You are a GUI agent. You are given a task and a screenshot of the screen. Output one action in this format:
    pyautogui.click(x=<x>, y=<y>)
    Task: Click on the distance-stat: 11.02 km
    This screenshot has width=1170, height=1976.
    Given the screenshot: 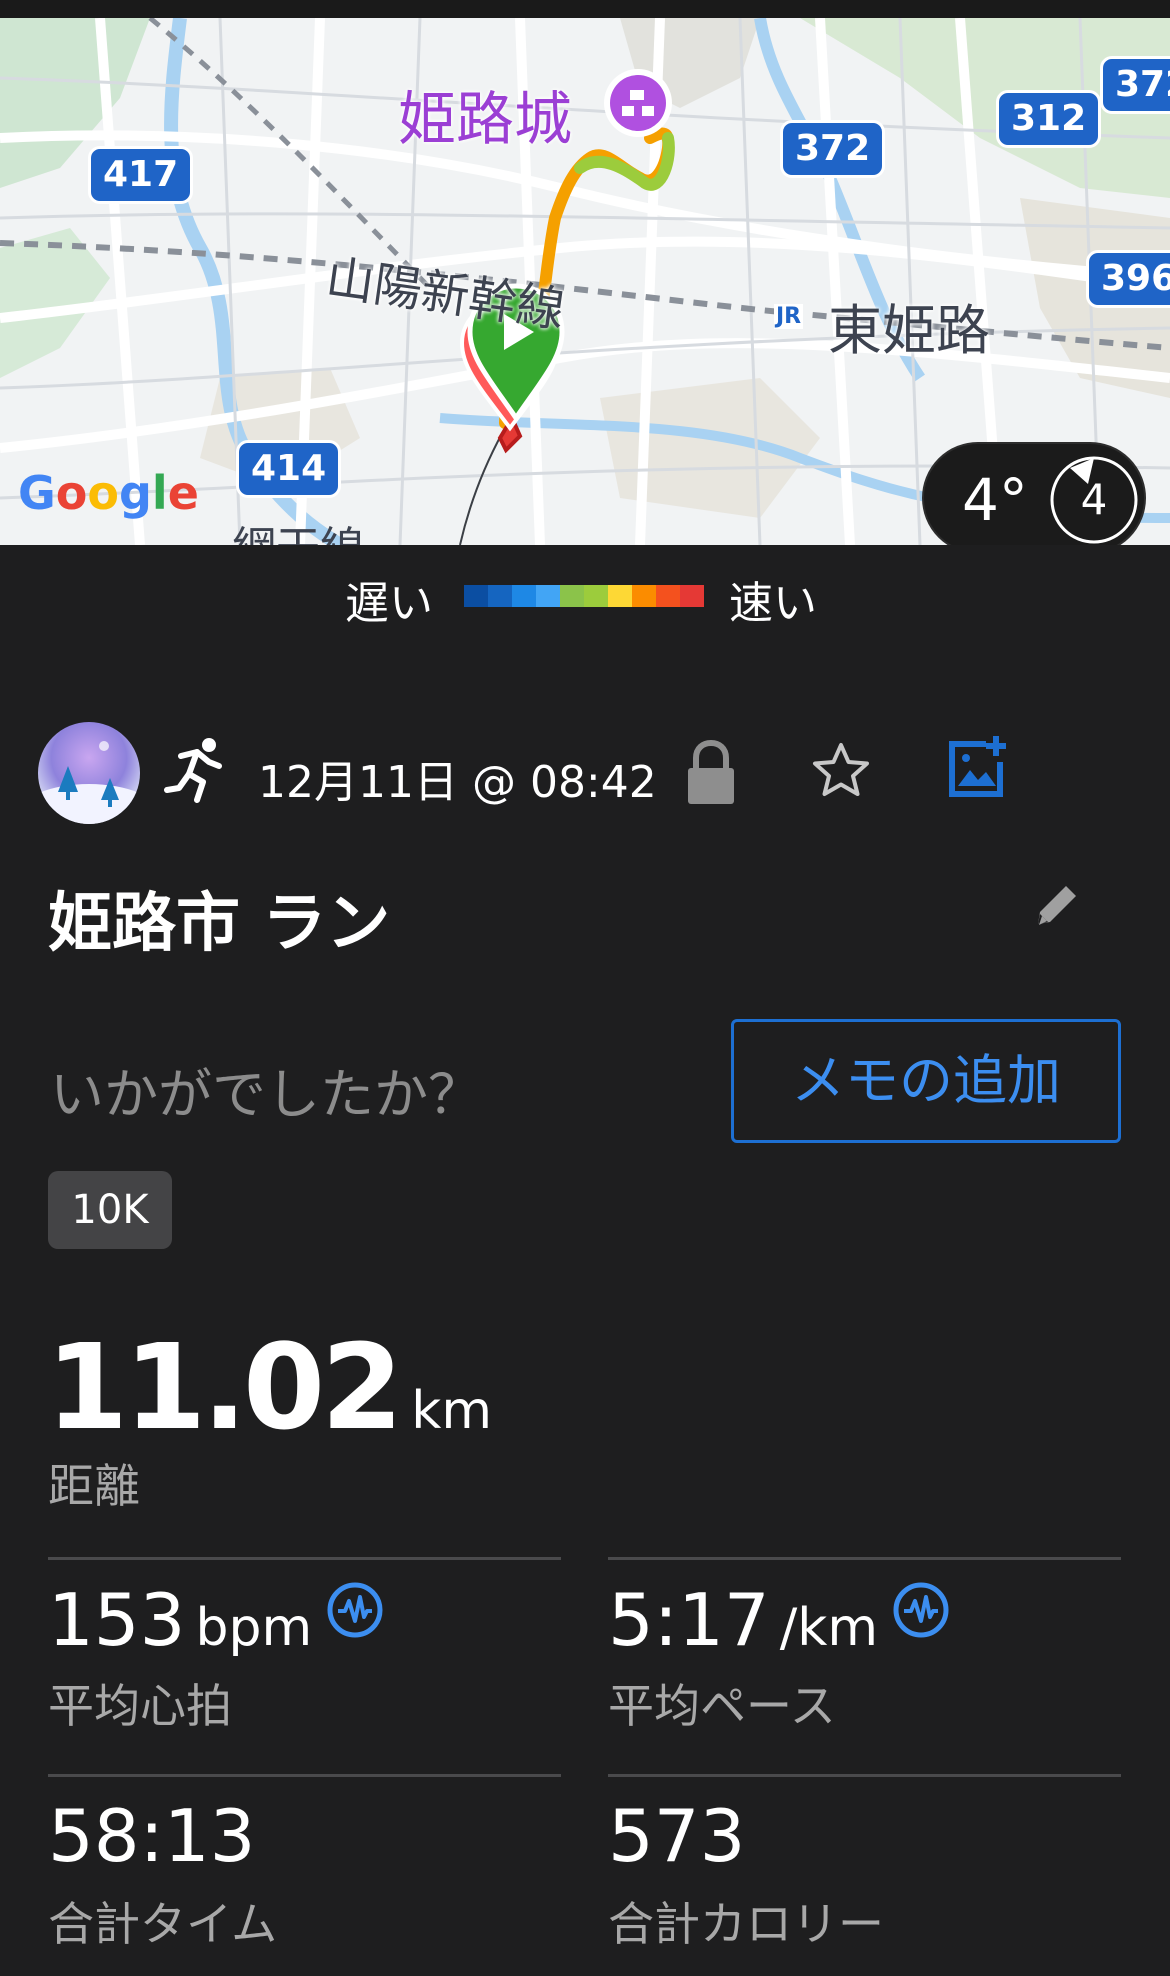 What is the action you would take?
    pyautogui.click(x=269, y=1387)
    